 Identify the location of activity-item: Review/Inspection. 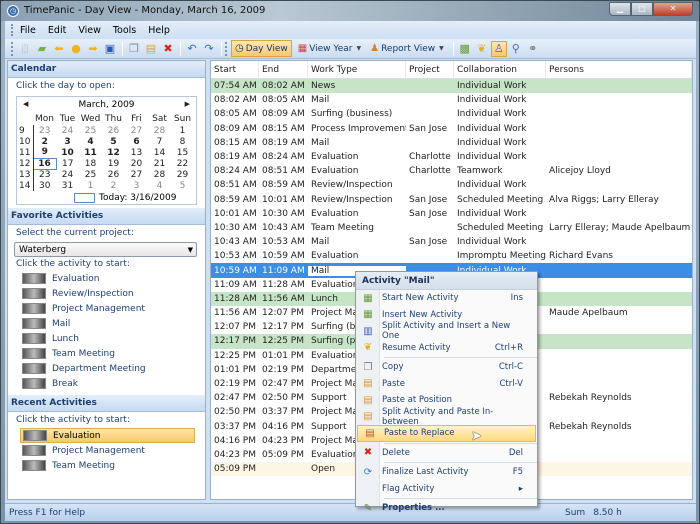
(106, 293).